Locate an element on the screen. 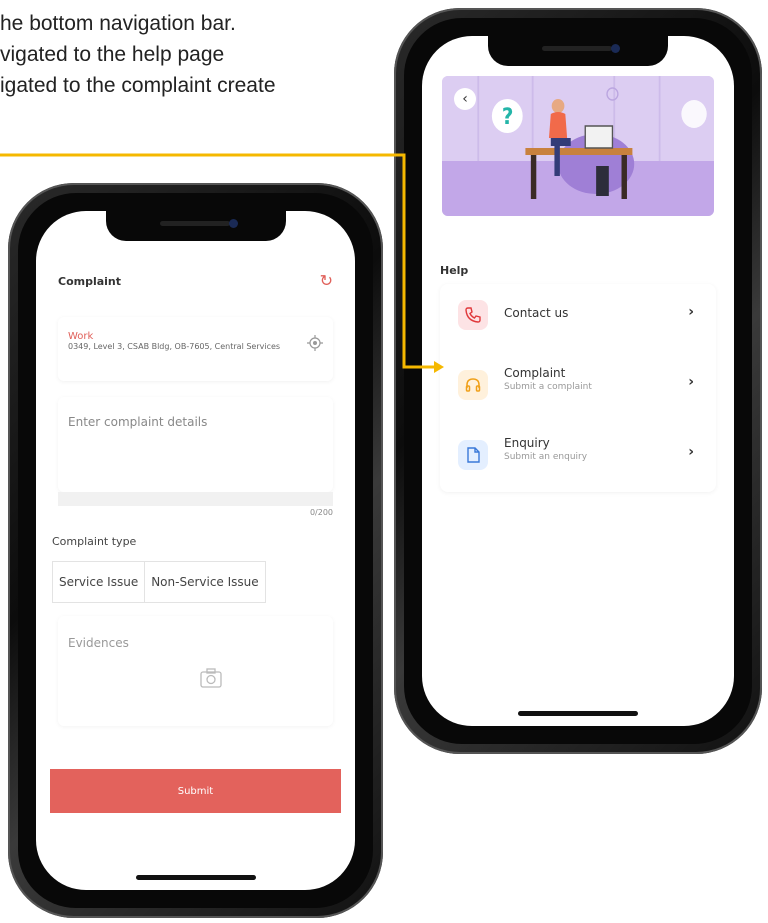 This screenshot has width=768, height=923. evidences-upload: Evidences is located at coordinates (195, 671).